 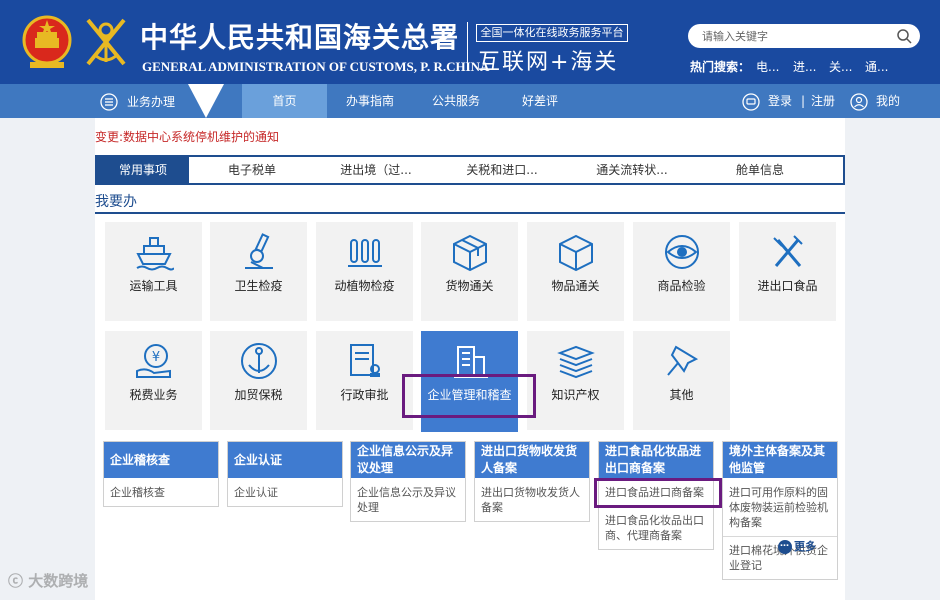 What do you see at coordinates (153, 286) in the screenshot?
I see `tile-label: 运输工具` at bounding box center [153, 286].